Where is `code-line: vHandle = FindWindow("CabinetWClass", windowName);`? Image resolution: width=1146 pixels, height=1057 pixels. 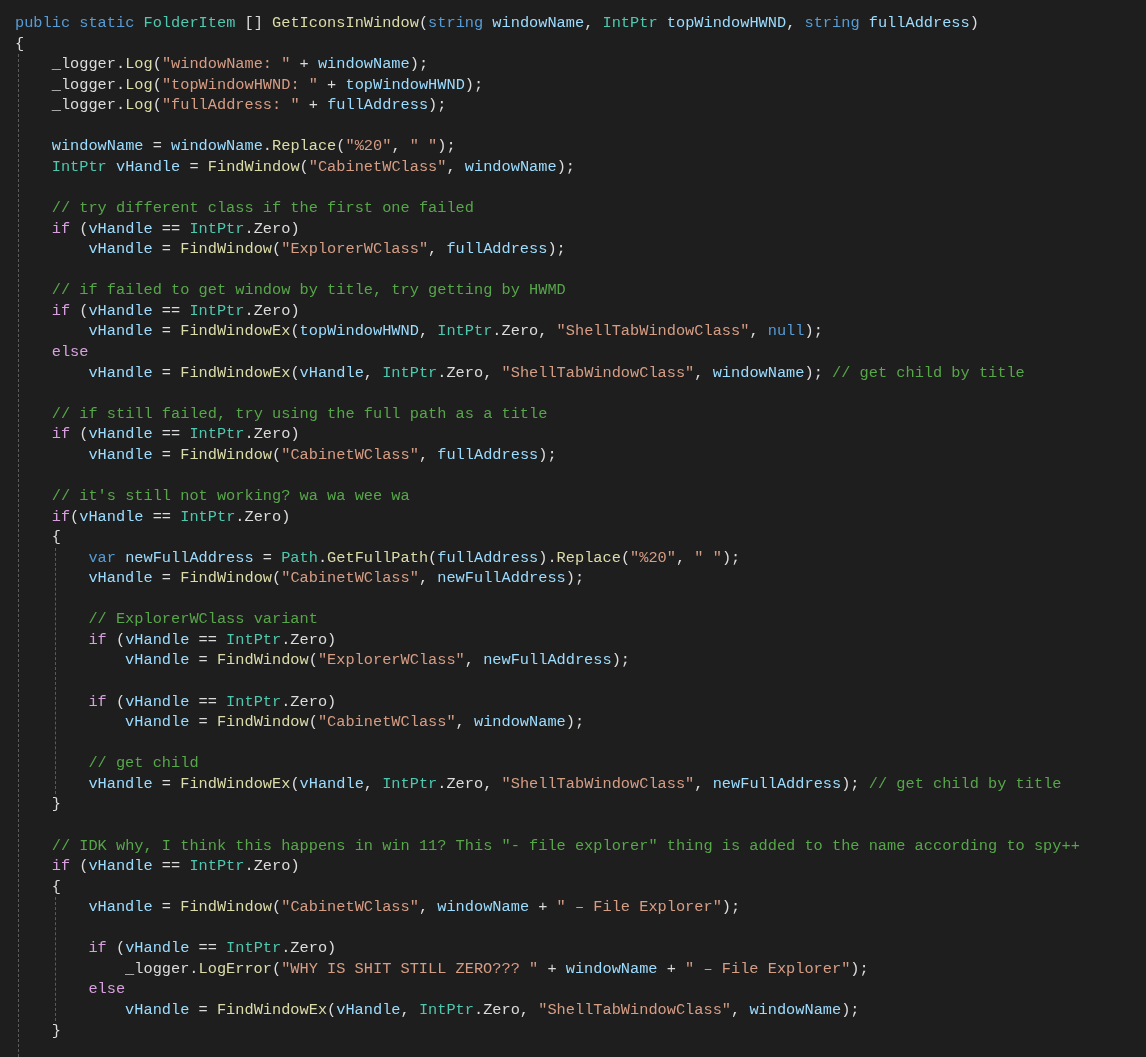 code-line: vHandle = FindWindow("CabinetWClass", windowName); is located at coordinates (355, 722).